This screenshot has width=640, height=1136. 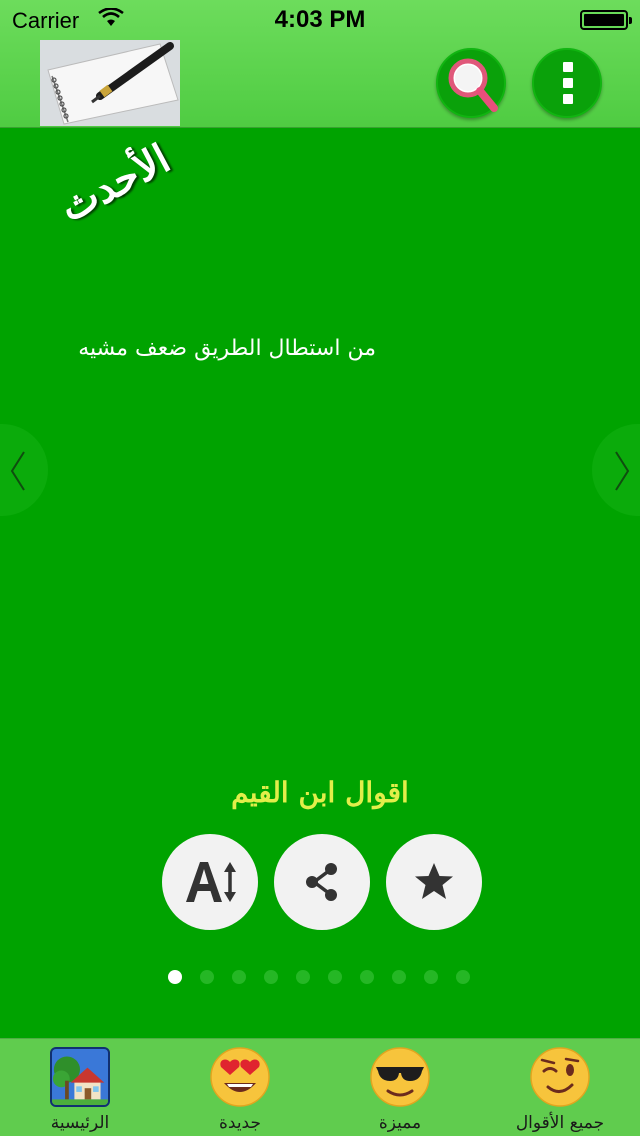 What do you see at coordinates (80, 1123) in the screenshot?
I see `tab-home-label: الرئيسية` at bounding box center [80, 1123].